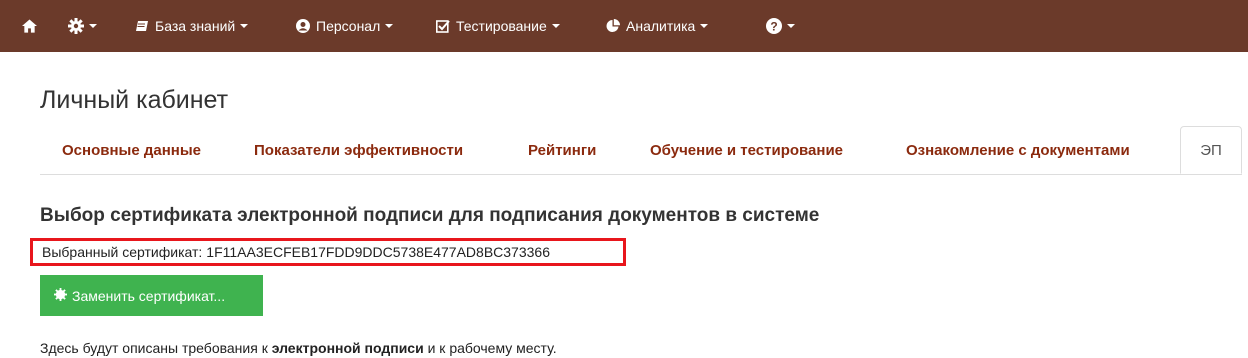 This screenshot has height=358, width=1248. I want to click on nav-analytics: Аналитика, so click(657, 26).